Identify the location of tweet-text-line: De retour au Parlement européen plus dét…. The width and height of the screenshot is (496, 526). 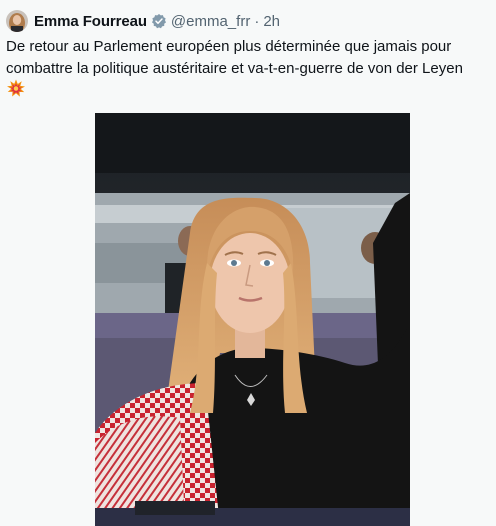
(229, 46).